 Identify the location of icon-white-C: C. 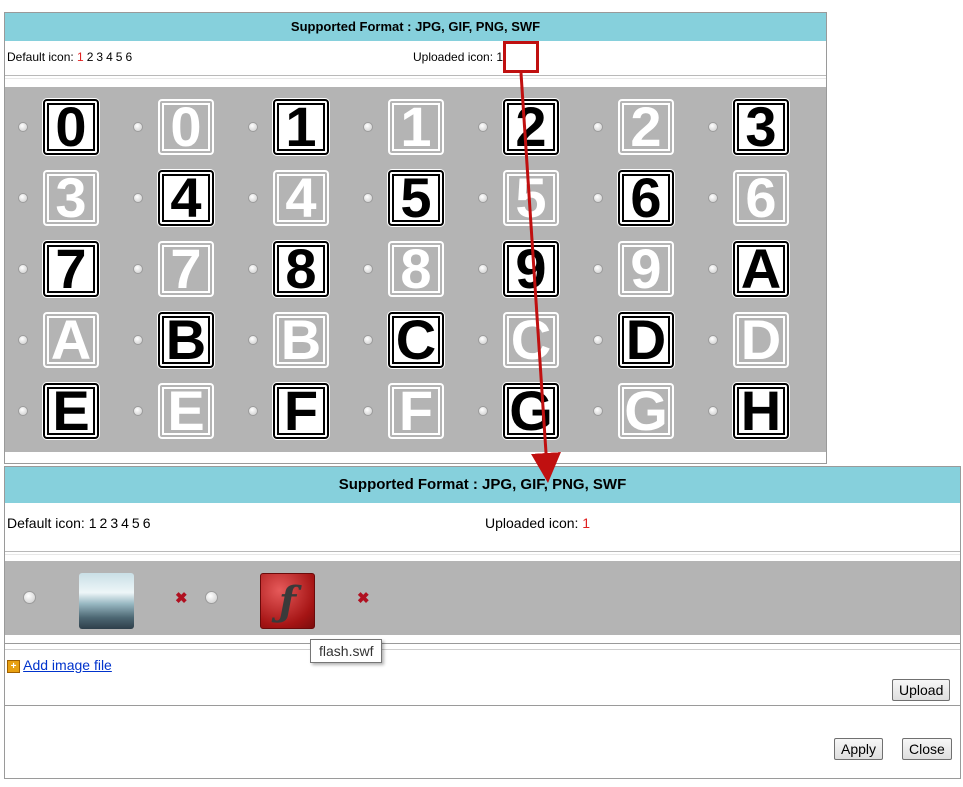
(531, 340).